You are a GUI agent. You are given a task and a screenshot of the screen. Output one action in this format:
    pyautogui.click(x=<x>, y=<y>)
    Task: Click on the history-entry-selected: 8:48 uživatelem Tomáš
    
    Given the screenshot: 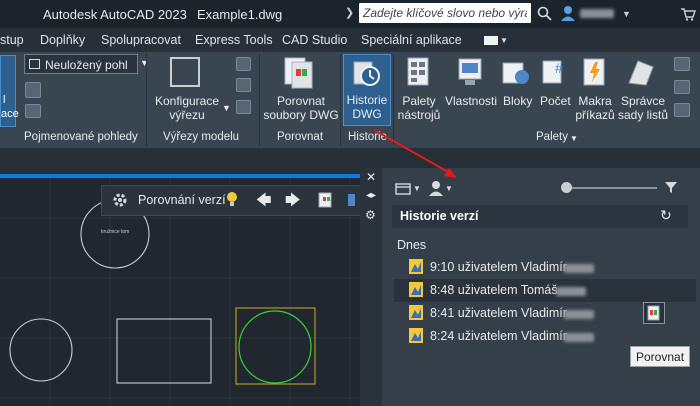 What is the action you would take?
    pyautogui.click(x=545, y=290)
    